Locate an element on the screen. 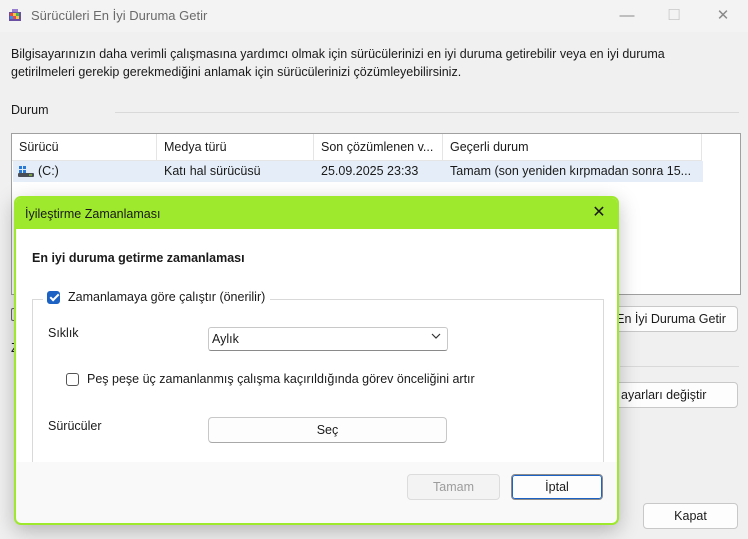  maximize-button: ☐ is located at coordinates (674, 16).